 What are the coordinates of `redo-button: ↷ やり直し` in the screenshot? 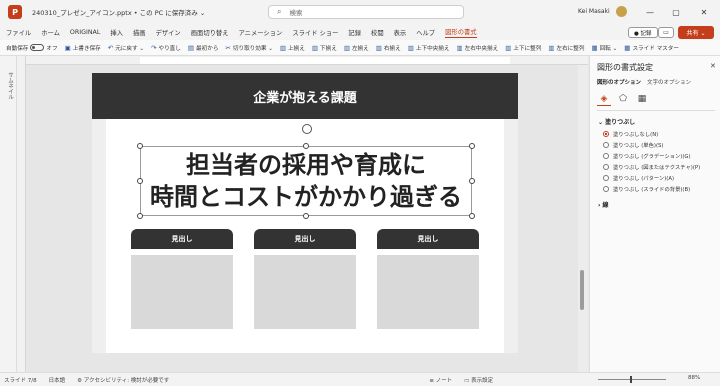 It's located at (166, 48).